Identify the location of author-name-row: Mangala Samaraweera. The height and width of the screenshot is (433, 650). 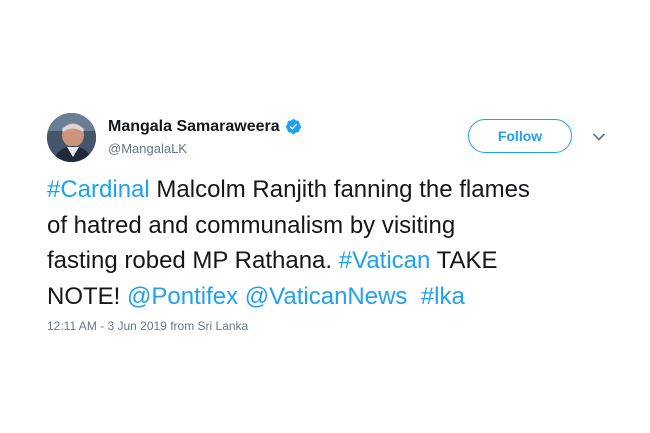
(205, 126).